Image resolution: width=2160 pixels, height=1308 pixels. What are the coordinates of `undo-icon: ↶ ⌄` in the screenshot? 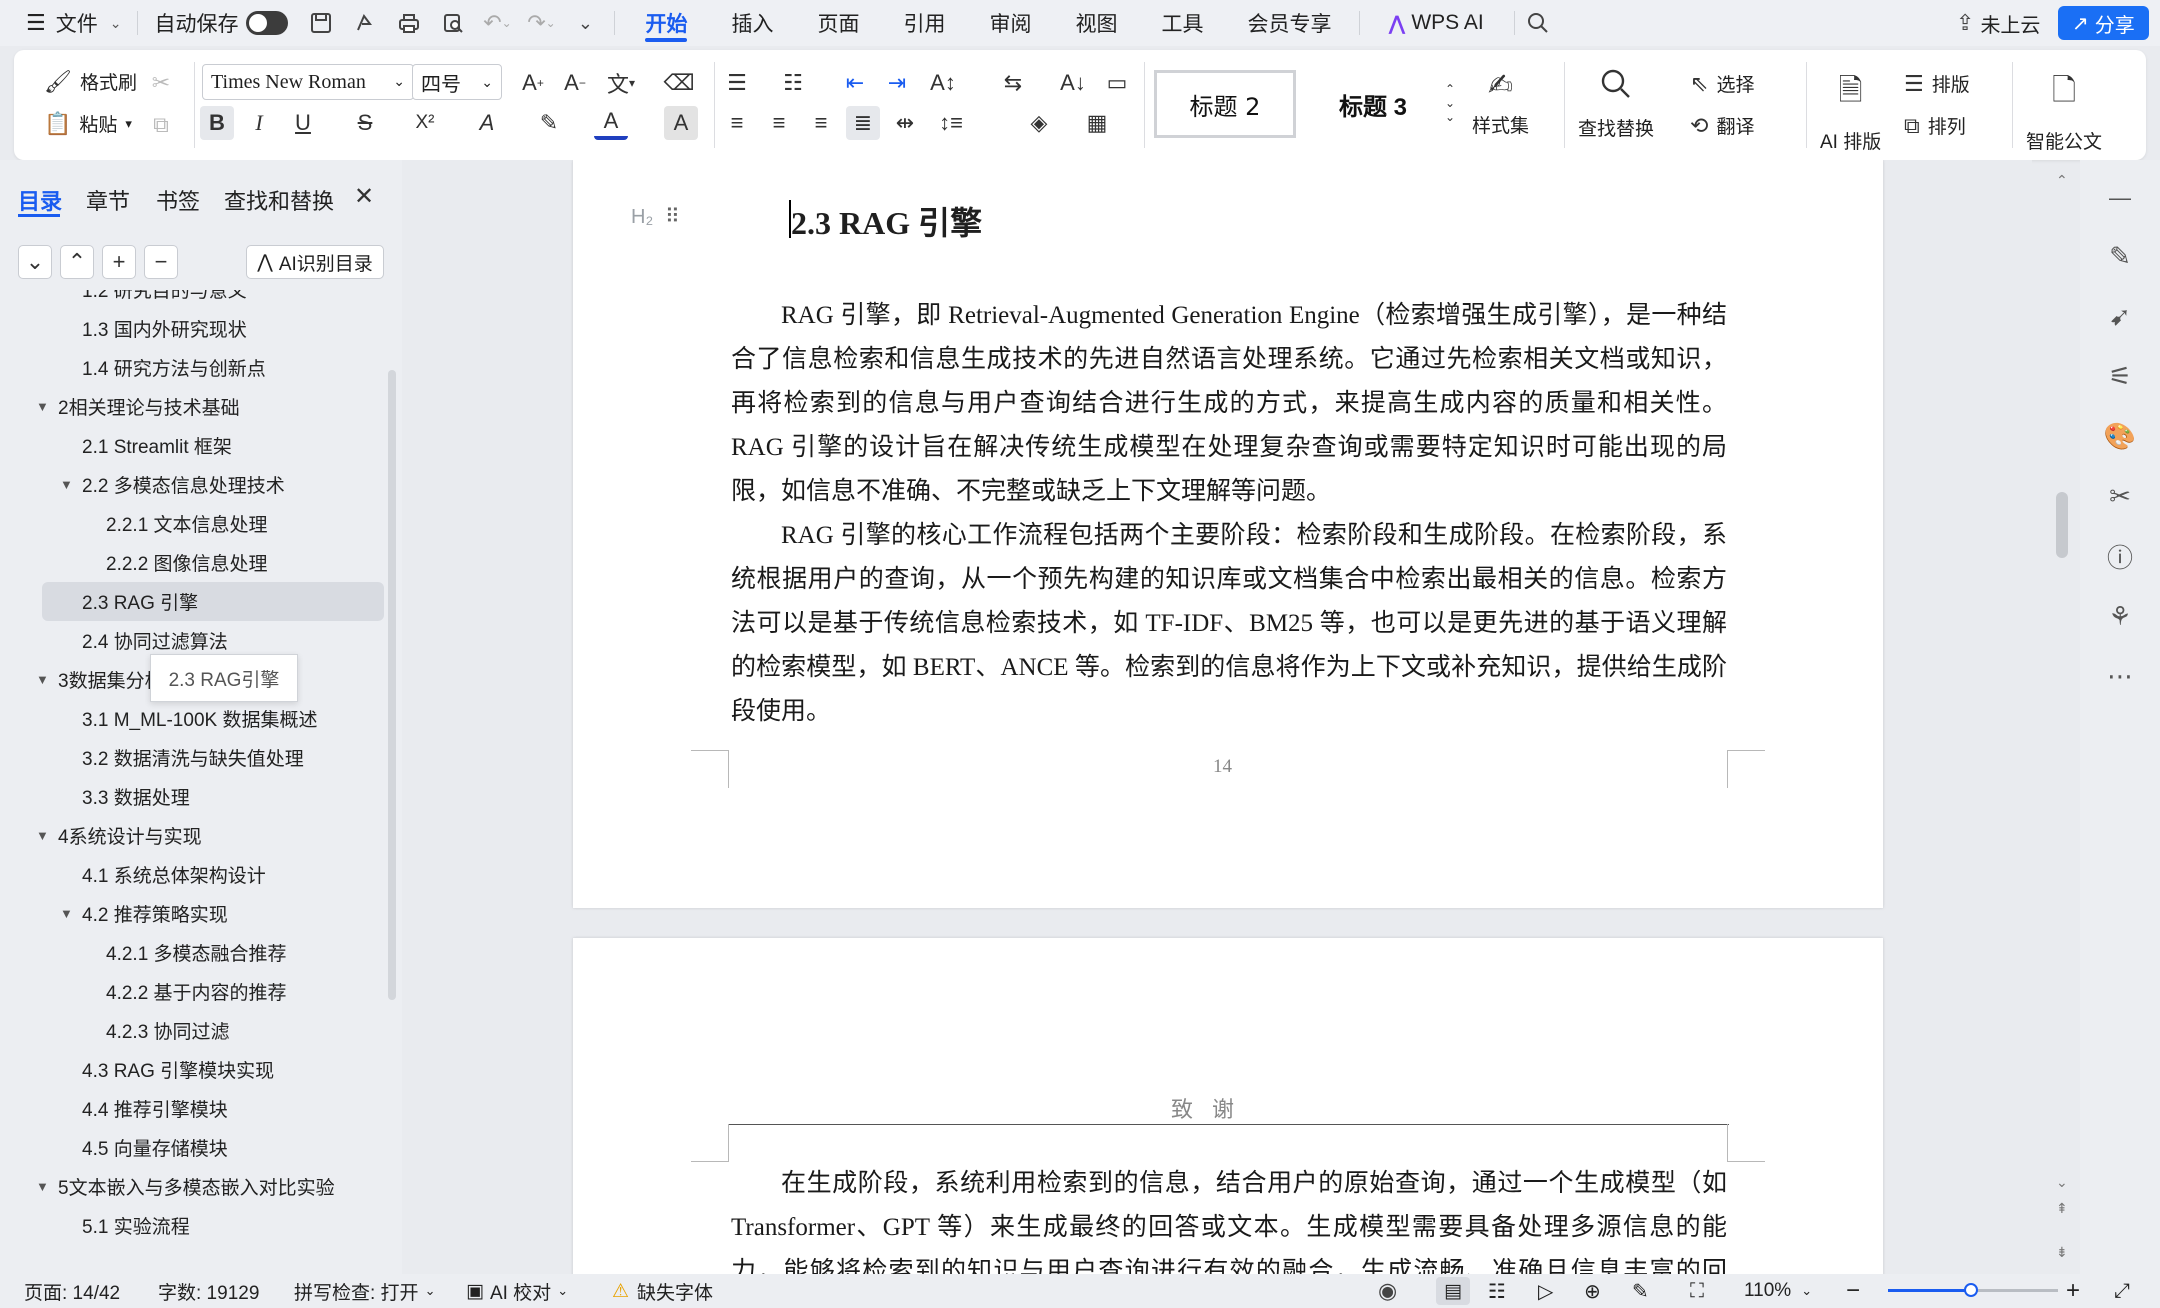 It's located at (497, 23).